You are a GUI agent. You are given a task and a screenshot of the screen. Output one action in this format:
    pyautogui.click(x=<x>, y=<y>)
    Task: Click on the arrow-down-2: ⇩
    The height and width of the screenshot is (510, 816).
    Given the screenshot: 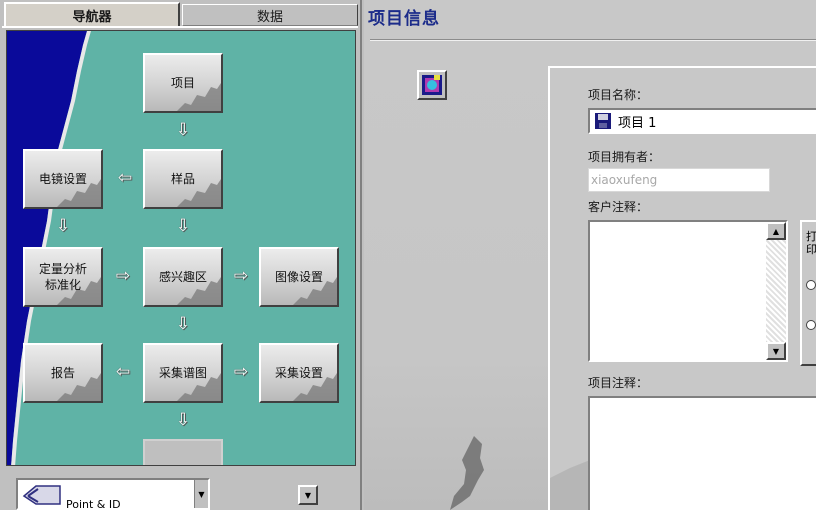 What is the action you would take?
    pyautogui.click(x=63, y=226)
    